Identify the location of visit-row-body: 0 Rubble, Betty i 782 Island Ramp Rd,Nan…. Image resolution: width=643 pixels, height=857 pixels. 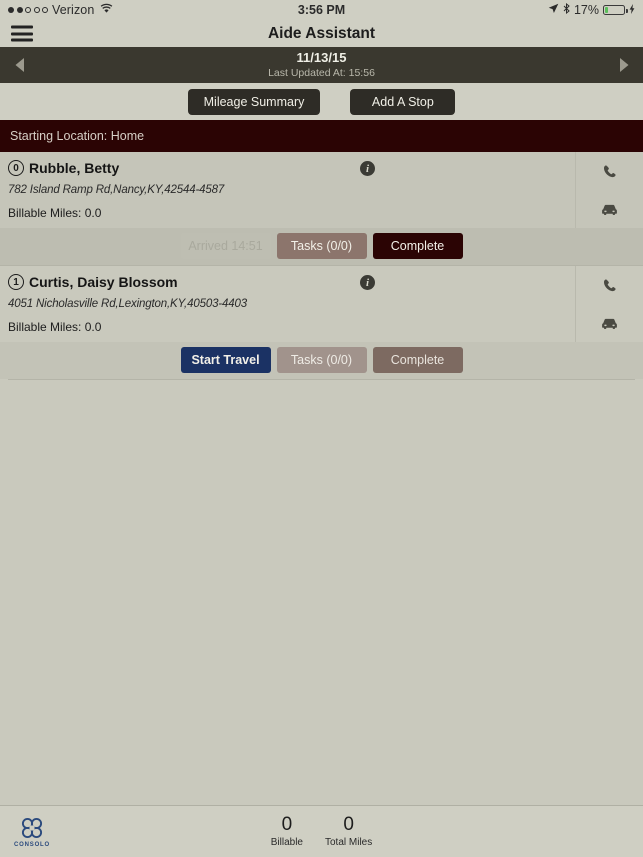
(321, 190).